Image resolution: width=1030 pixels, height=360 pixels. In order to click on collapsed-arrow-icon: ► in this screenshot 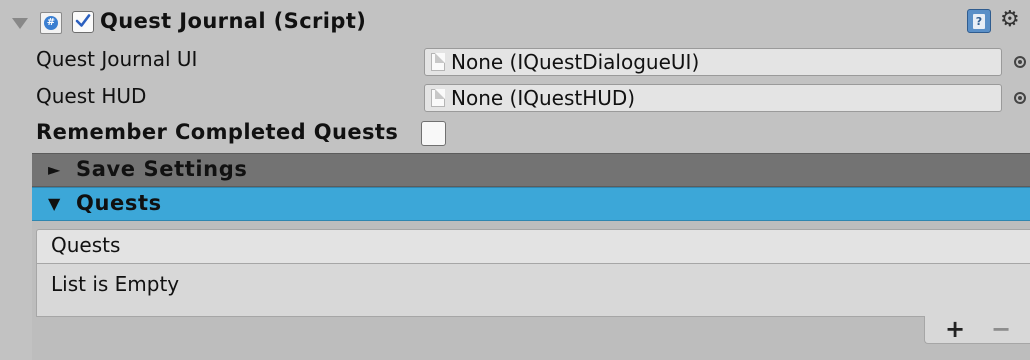, I will do `click(54, 169)`.